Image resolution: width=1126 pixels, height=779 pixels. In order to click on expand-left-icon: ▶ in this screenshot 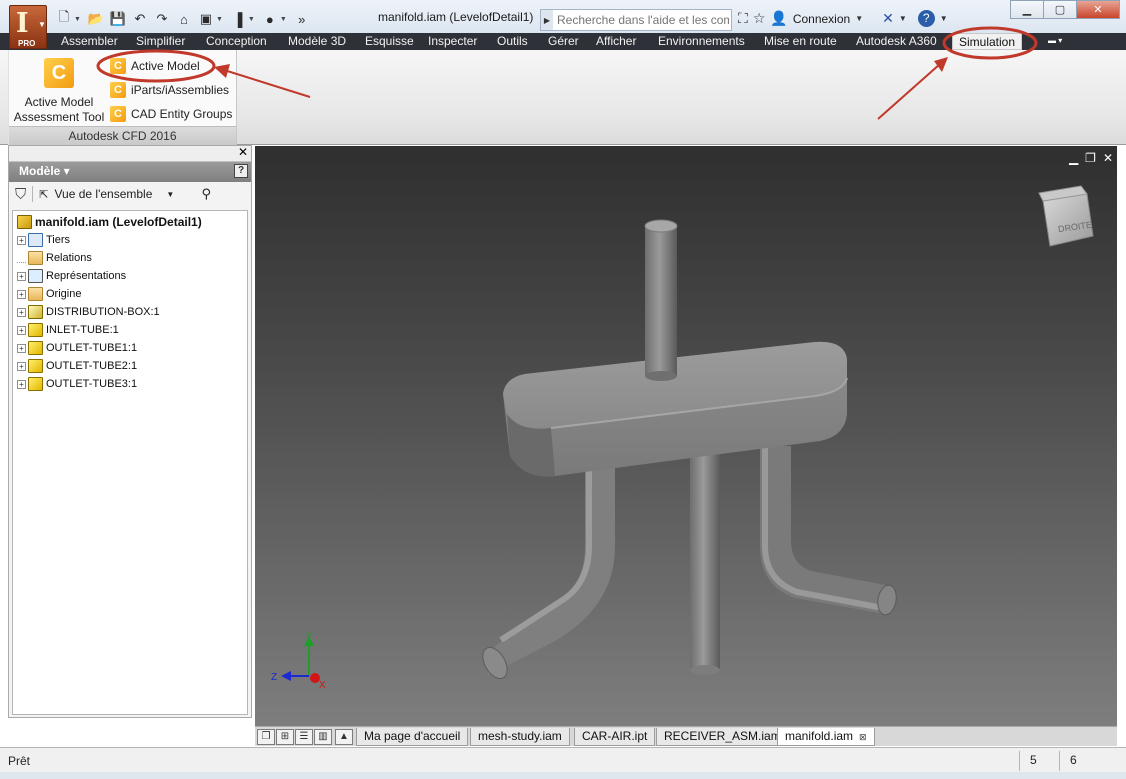, I will do `click(547, 20)`.